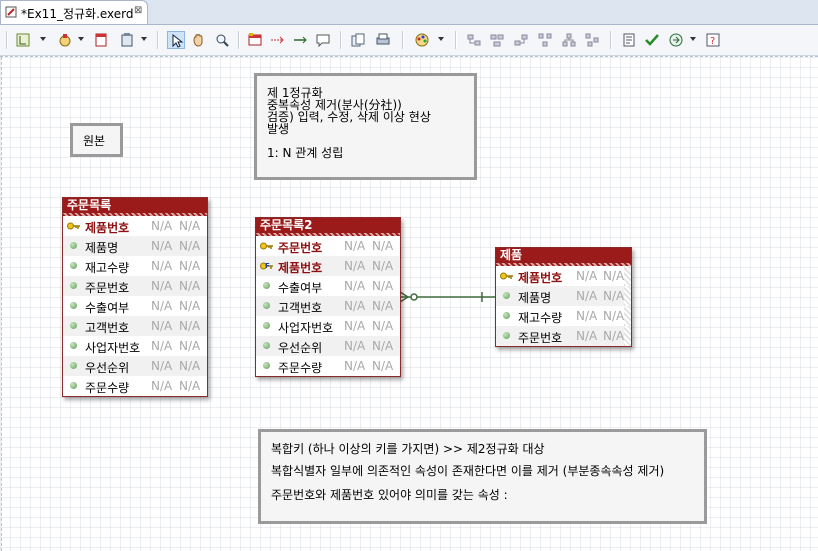 The width and height of the screenshot is (818, 551). What do you see at coordinates (540, 278) in the screenshot?
I see `column-name: 제품번호` at bounding box center [540, 278].